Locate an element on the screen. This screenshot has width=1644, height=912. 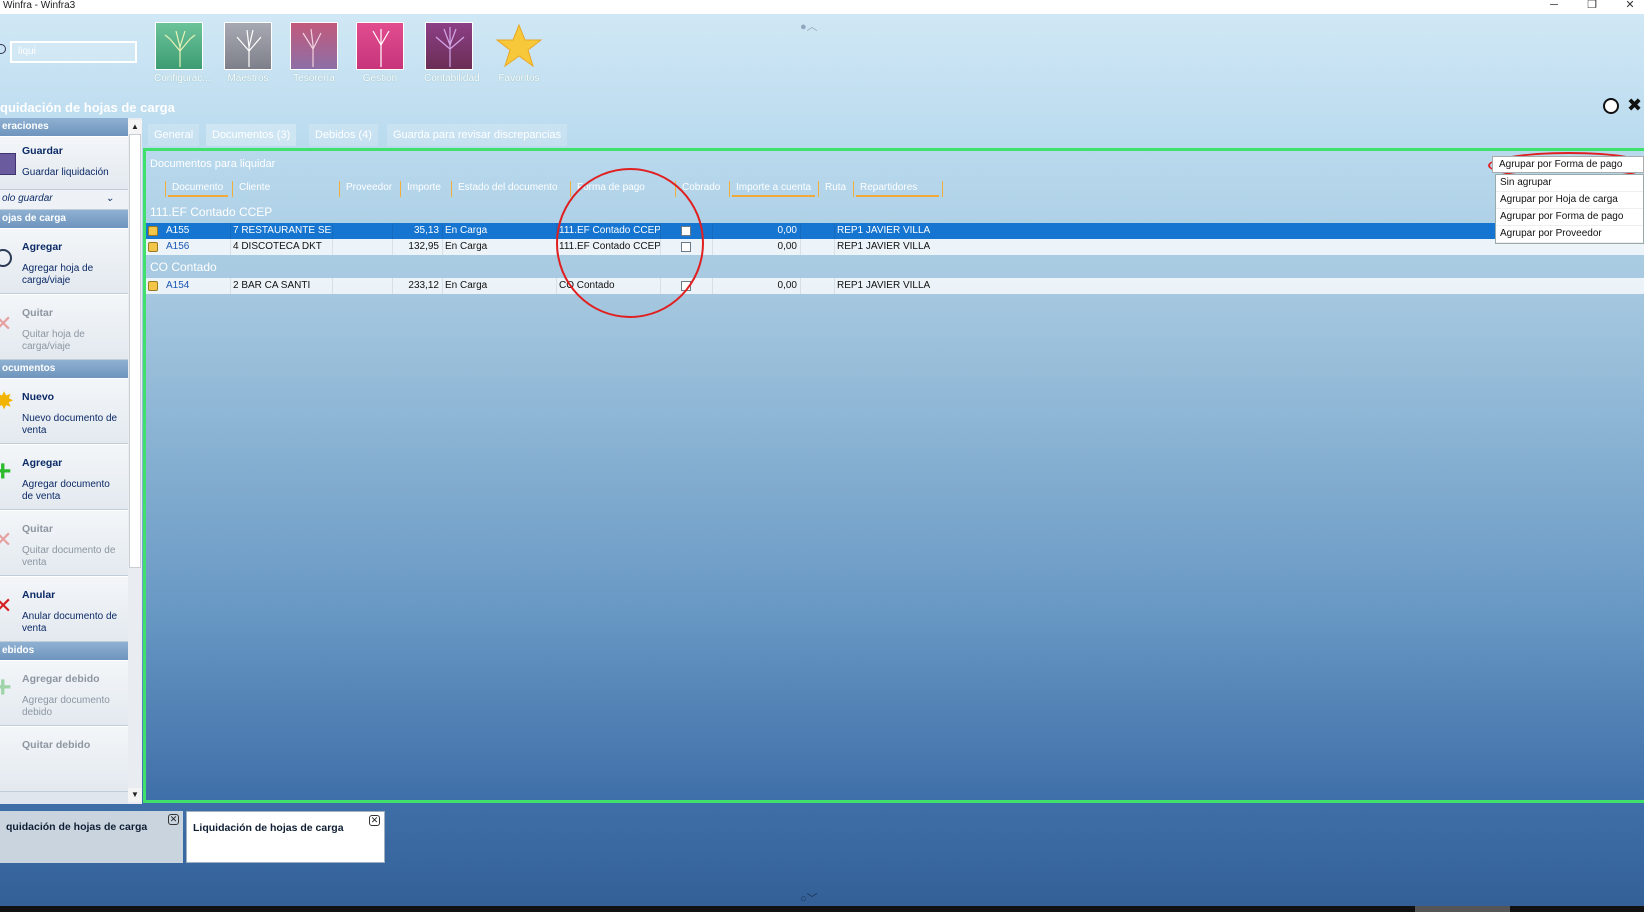
agregar-debido-title: Agregar debido is located at coordinates (61, 679).